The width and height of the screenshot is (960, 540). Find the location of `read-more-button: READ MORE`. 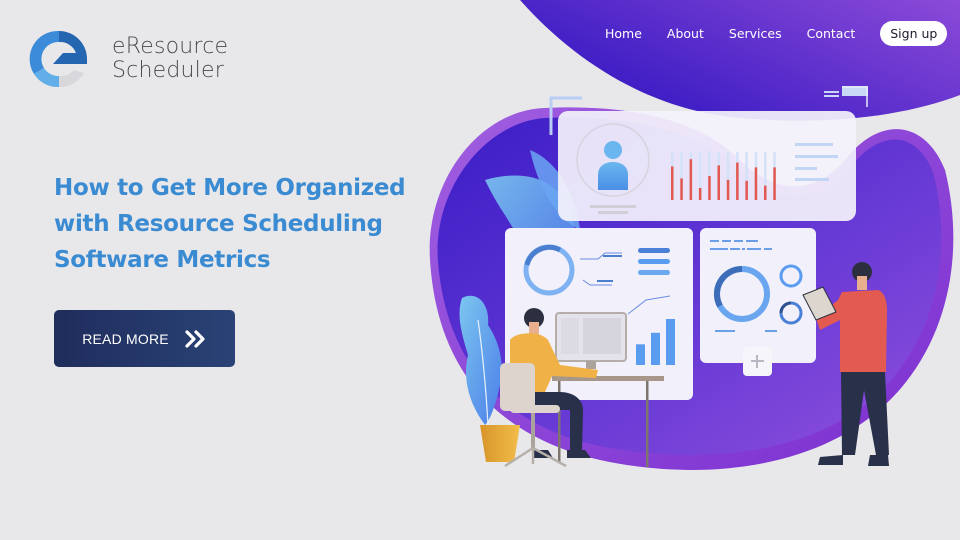

read-more-button: READ MORE is located at coordinates (144, 338).